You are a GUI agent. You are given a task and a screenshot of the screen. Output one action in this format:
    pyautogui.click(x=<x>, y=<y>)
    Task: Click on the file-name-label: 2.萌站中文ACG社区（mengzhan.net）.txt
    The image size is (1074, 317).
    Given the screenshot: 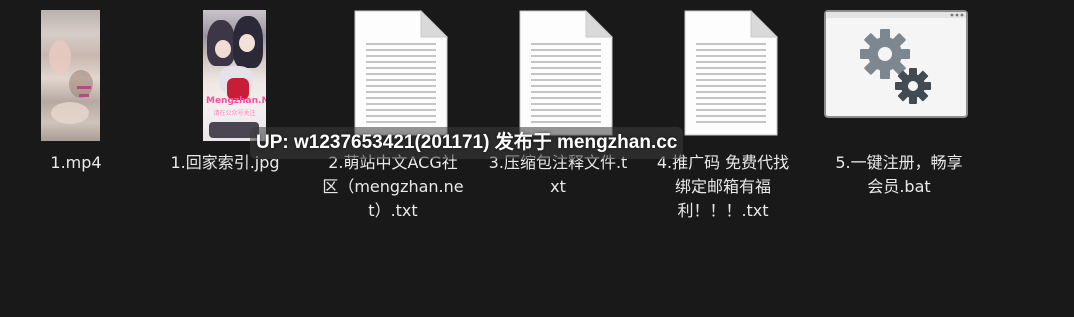 What is the action you would take?
    pyautogui.click(x=393, y=186)
    